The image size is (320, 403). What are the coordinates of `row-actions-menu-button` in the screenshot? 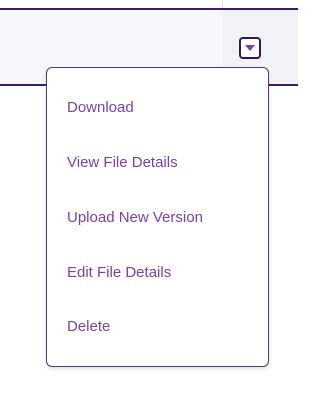 It's located at (250, 48).